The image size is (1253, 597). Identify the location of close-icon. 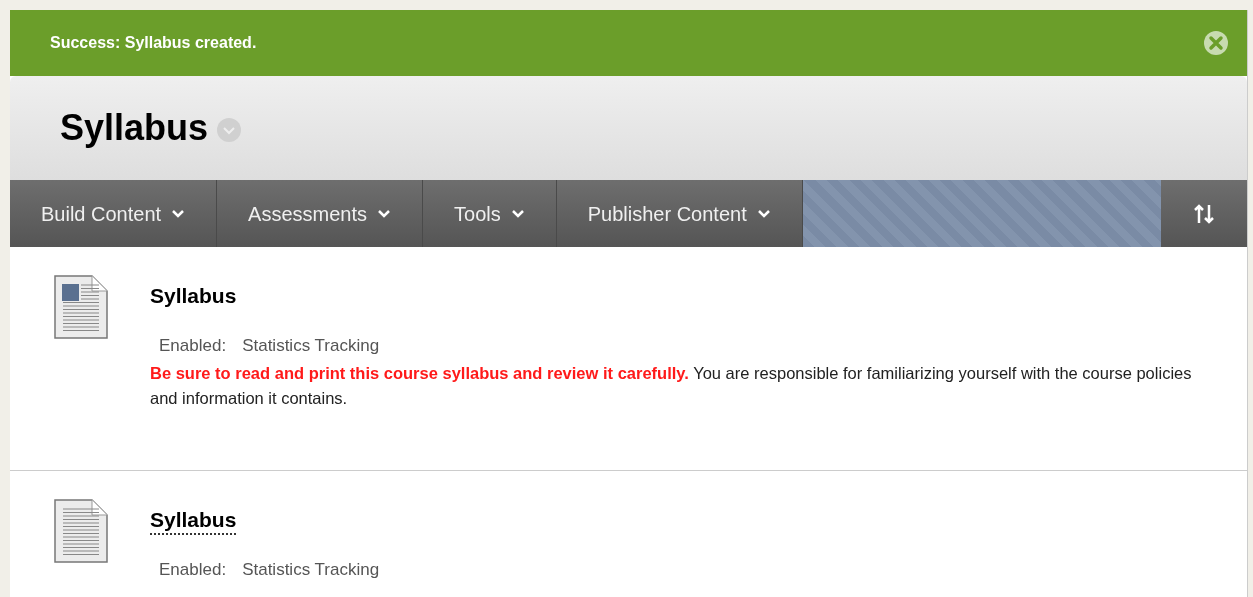
(1216, 43).